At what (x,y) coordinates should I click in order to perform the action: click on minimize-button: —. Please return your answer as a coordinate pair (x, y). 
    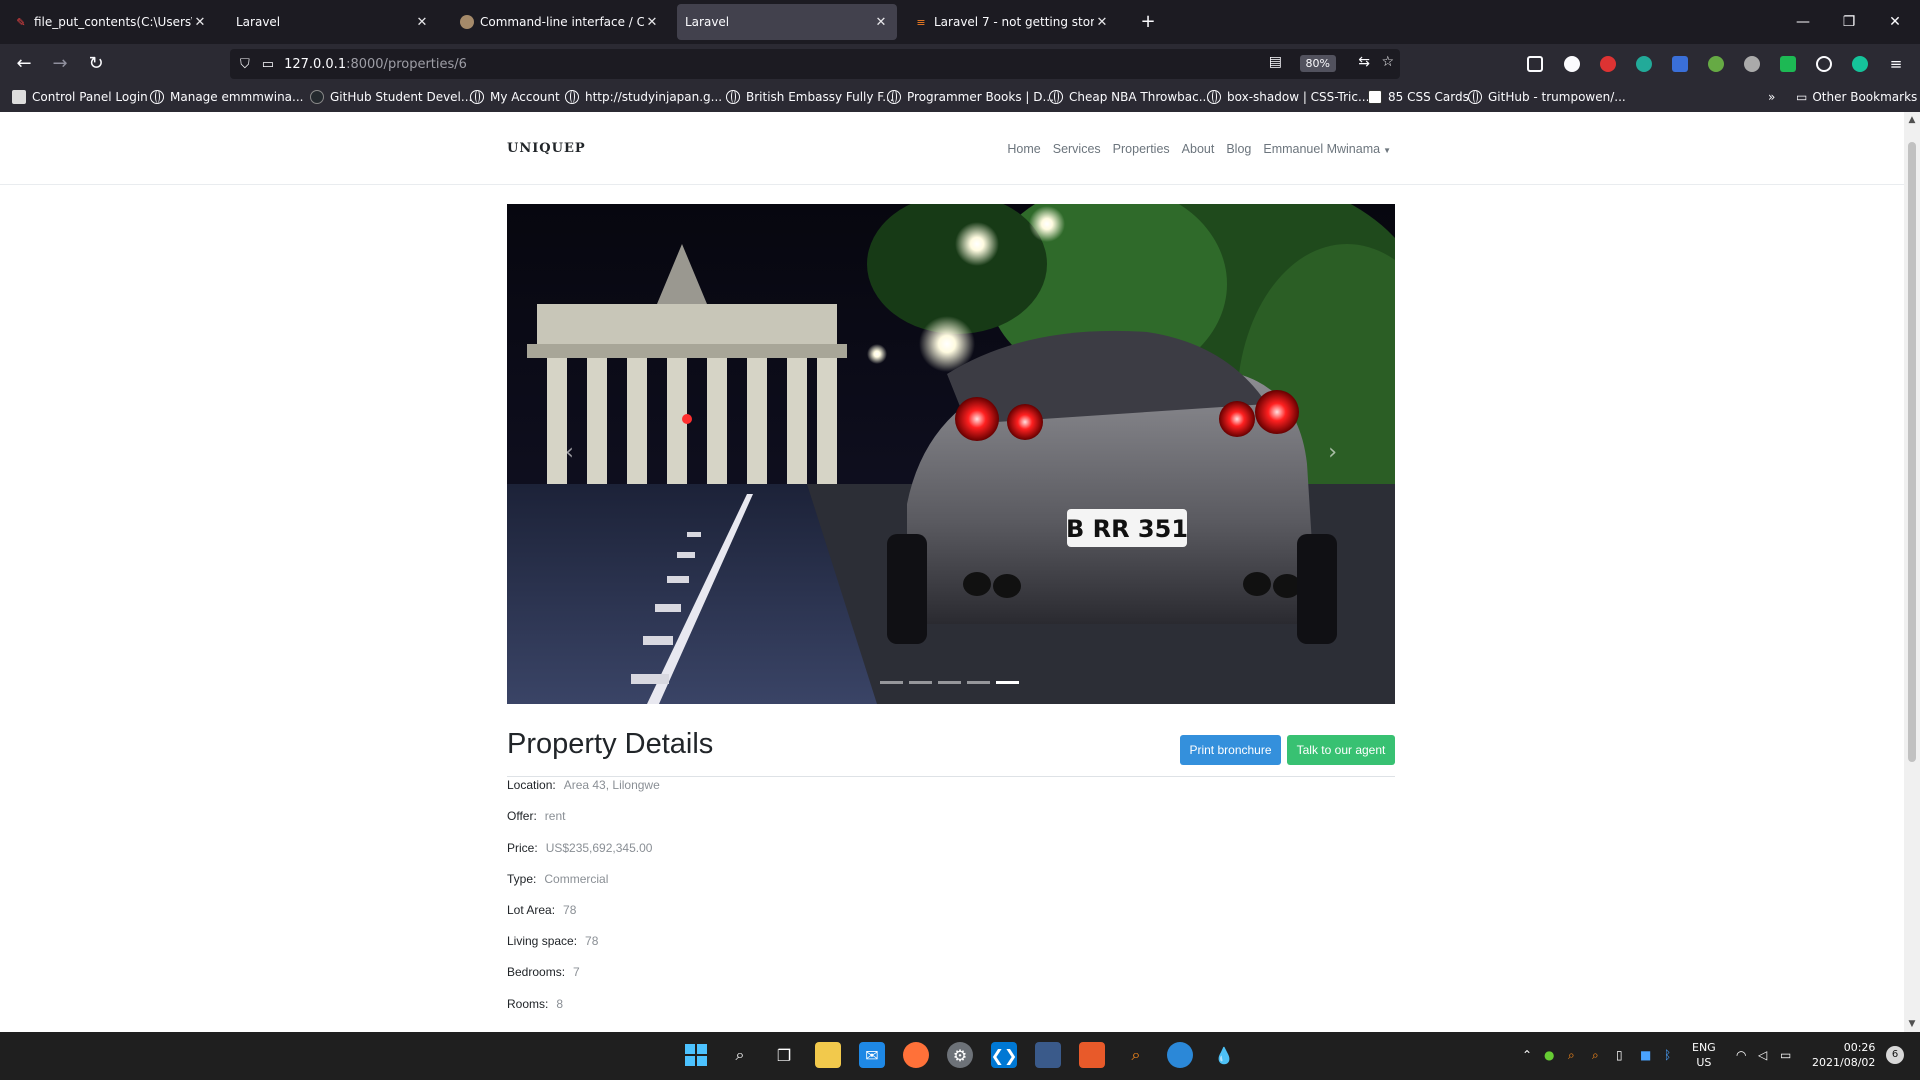
    Looking at the image, I should click on (1803, 22).